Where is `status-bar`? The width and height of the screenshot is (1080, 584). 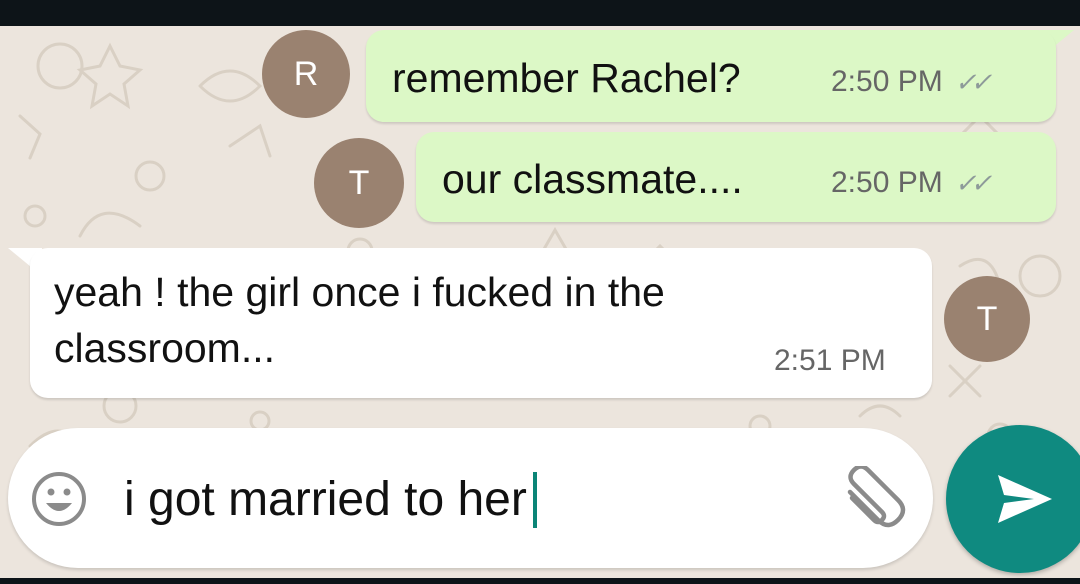
status-bar is located at coordinates (540, 13).